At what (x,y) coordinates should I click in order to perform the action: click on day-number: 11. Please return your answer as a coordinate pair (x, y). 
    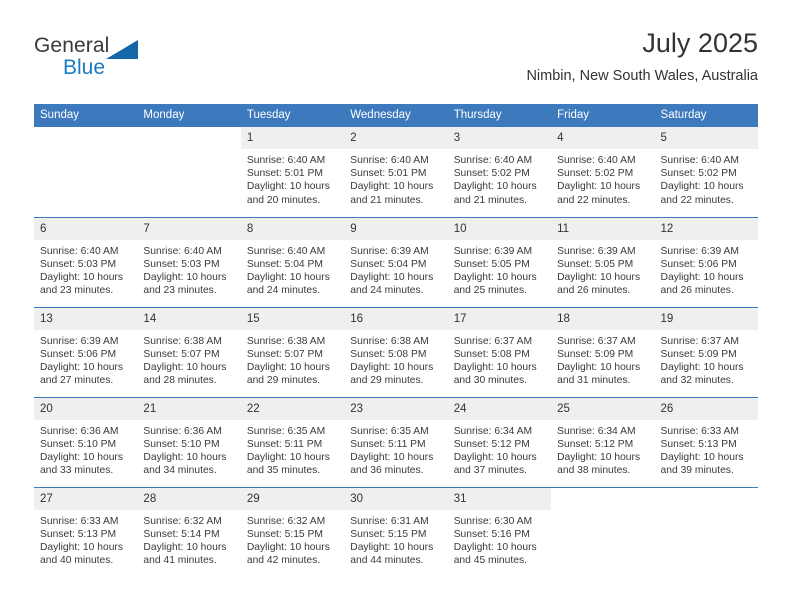
    Looking at the image, I should click on (603, 228).